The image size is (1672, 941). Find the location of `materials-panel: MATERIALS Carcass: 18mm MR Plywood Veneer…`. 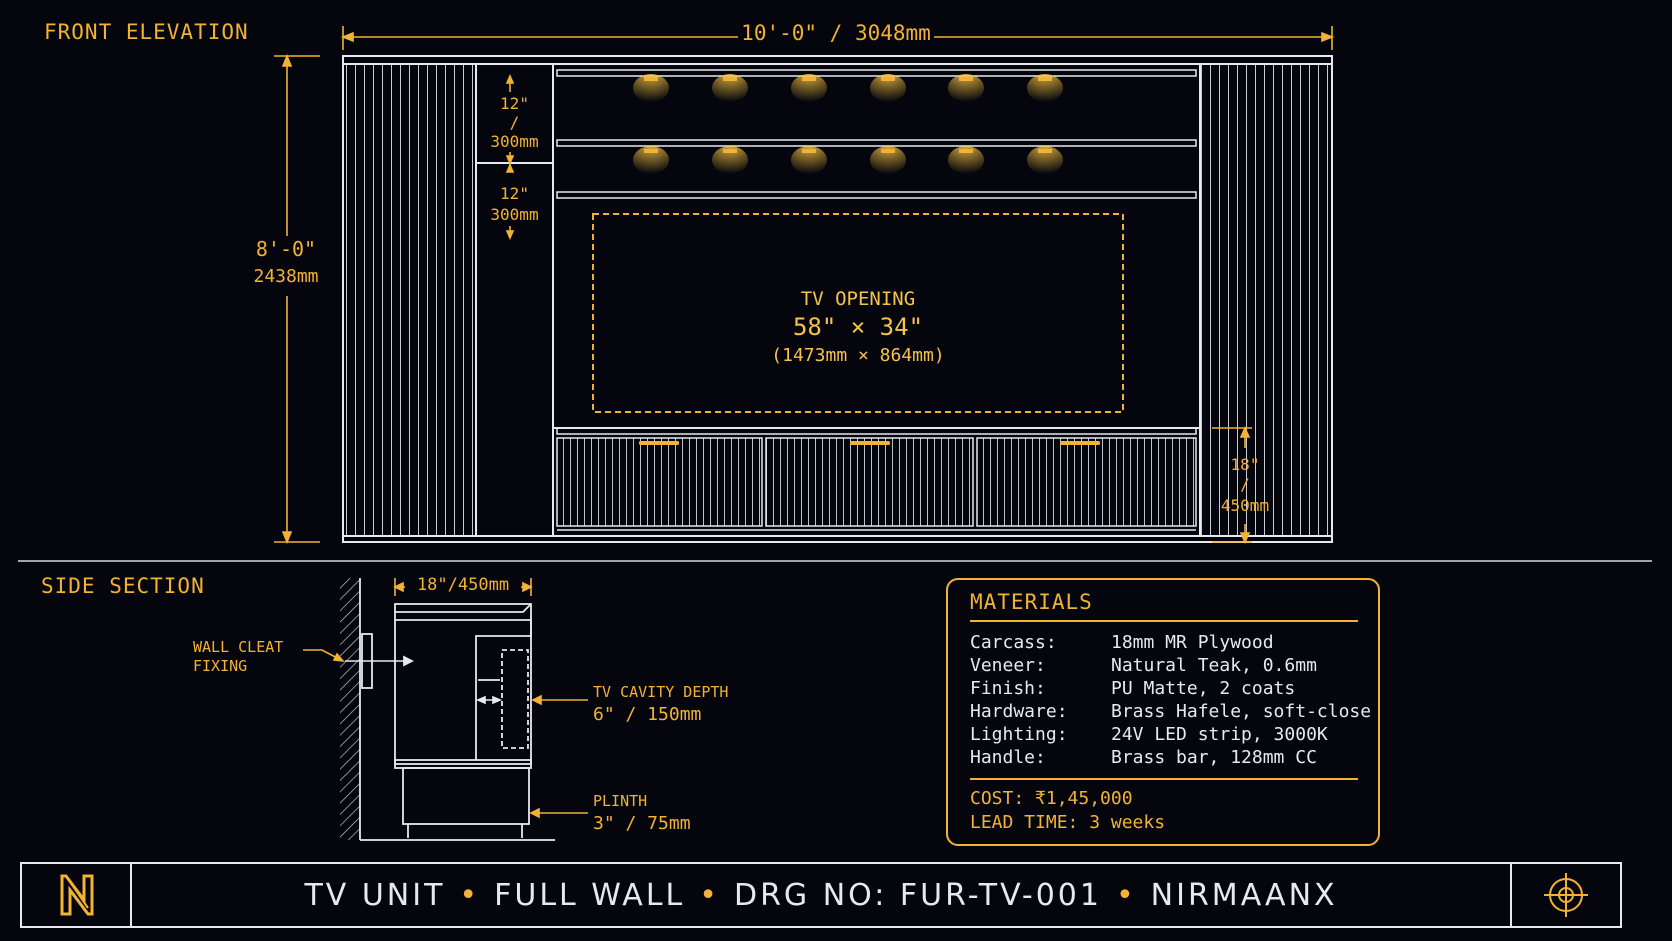

materials-panel: MATERIALS Carcass: 18mm MR Plywood Veneer… is located at coordinates (1163, 712).